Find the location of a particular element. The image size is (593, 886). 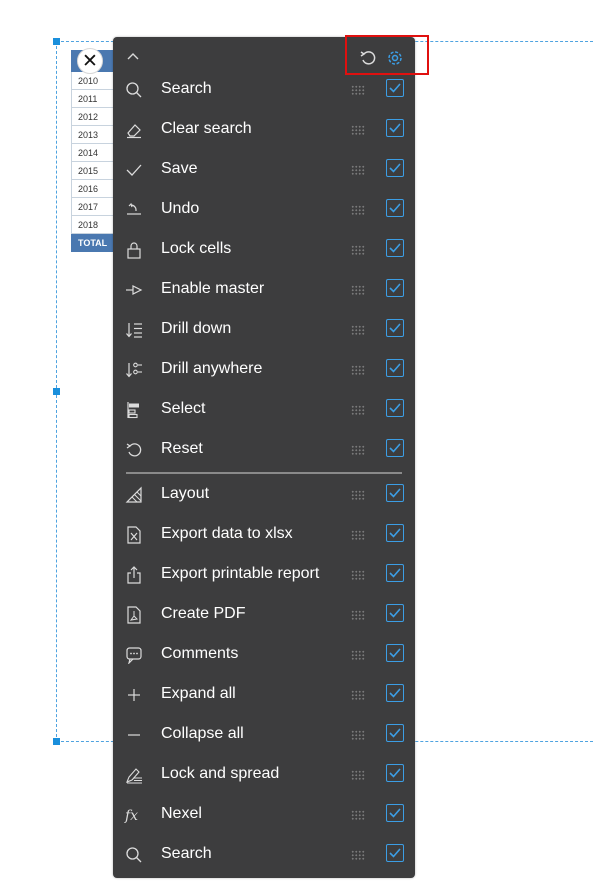

menu-item-export-xlsx: Export data to xlsx is located at coordinates (264, 535).